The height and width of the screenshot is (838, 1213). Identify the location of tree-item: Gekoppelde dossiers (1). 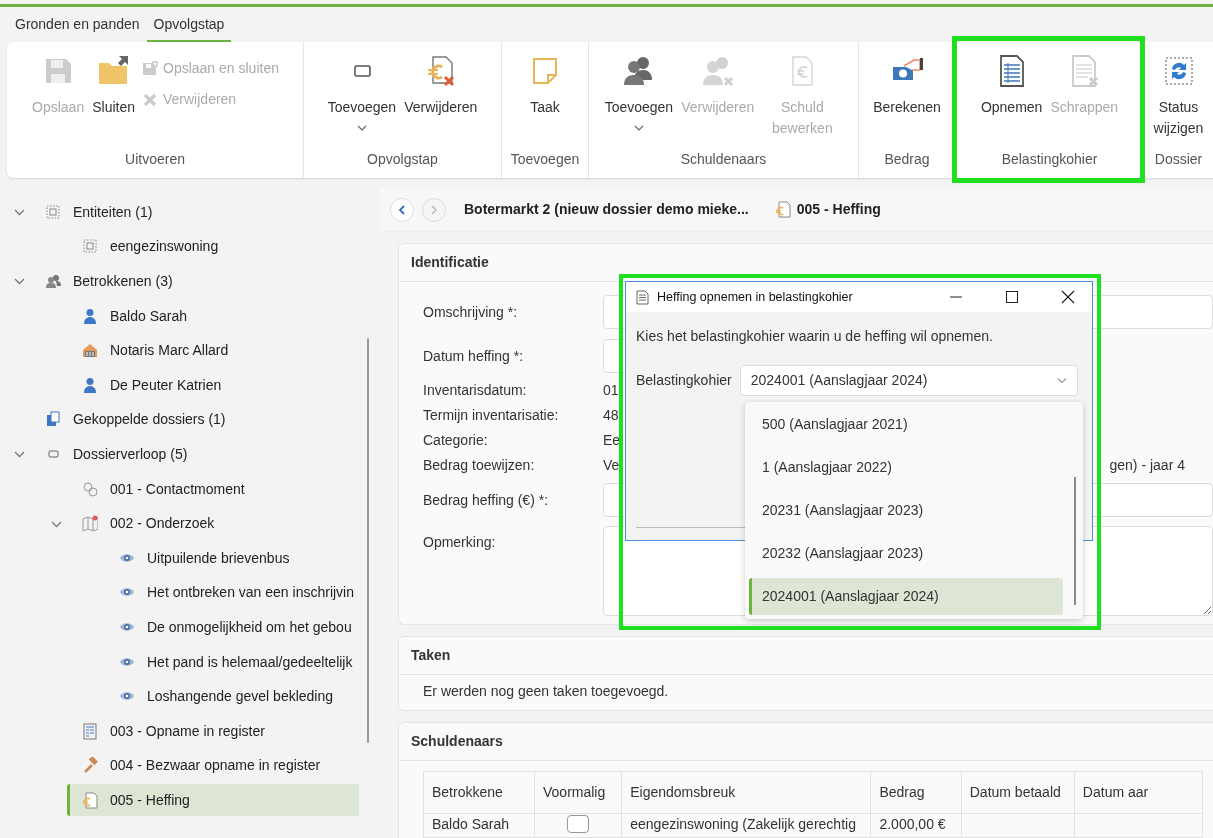
(176, 419).